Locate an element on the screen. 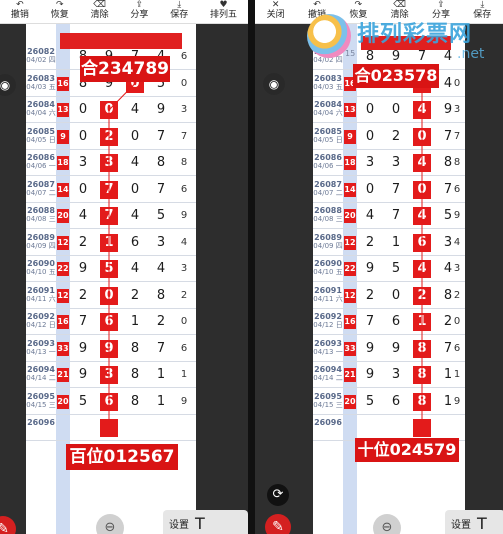 The width and height of the screenshot is (503, 534). issue-date: 04/11 六 is located at coordinates (41, 298).